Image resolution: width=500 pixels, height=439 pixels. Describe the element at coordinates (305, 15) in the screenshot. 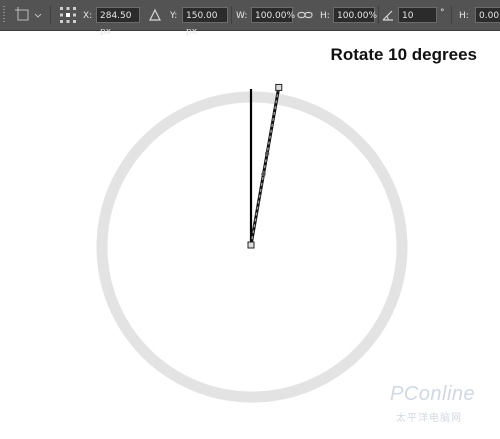

I see `link-icon` at that location.